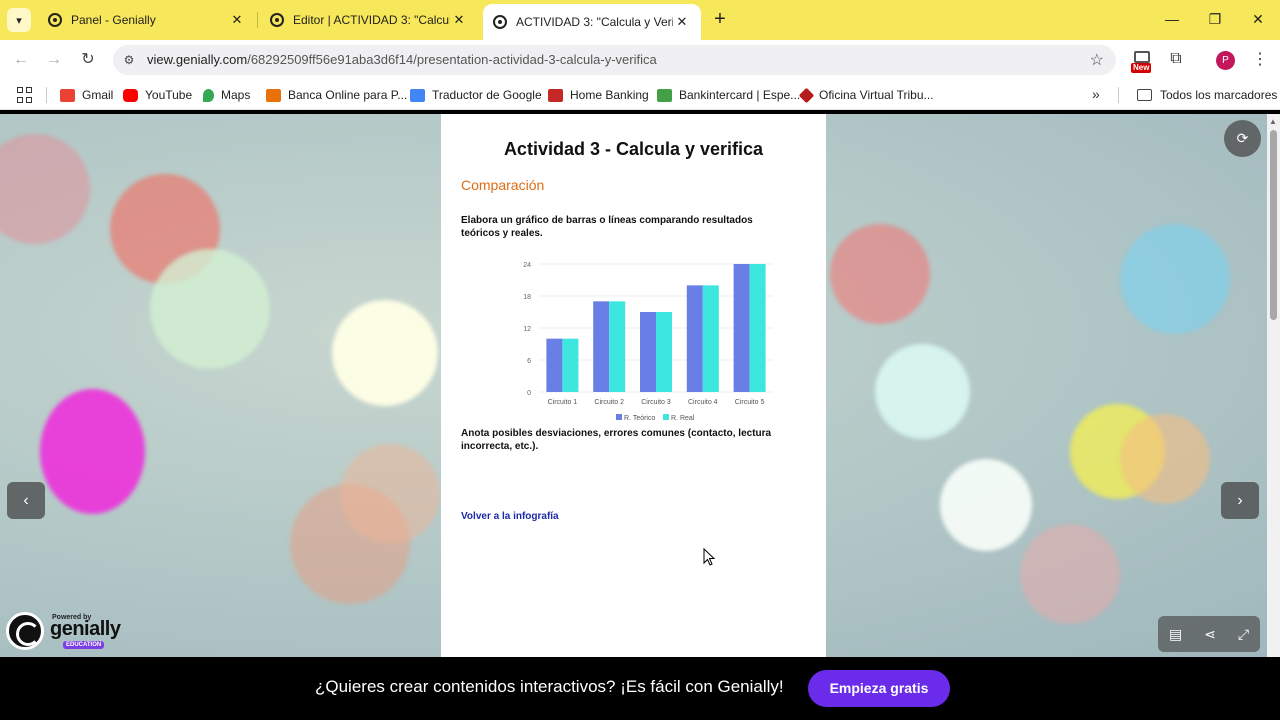 The width and height of the screenshot is (1280, 720). I want to click on extension-new-icon: New, so click(1142, 61).